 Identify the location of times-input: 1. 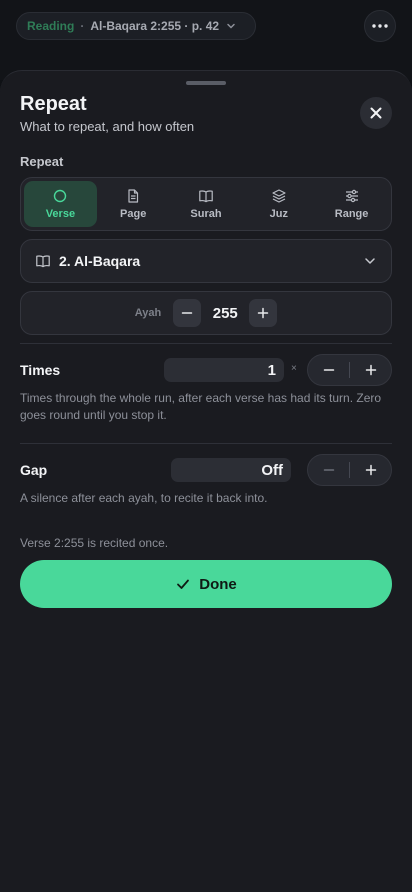
(224, 370).